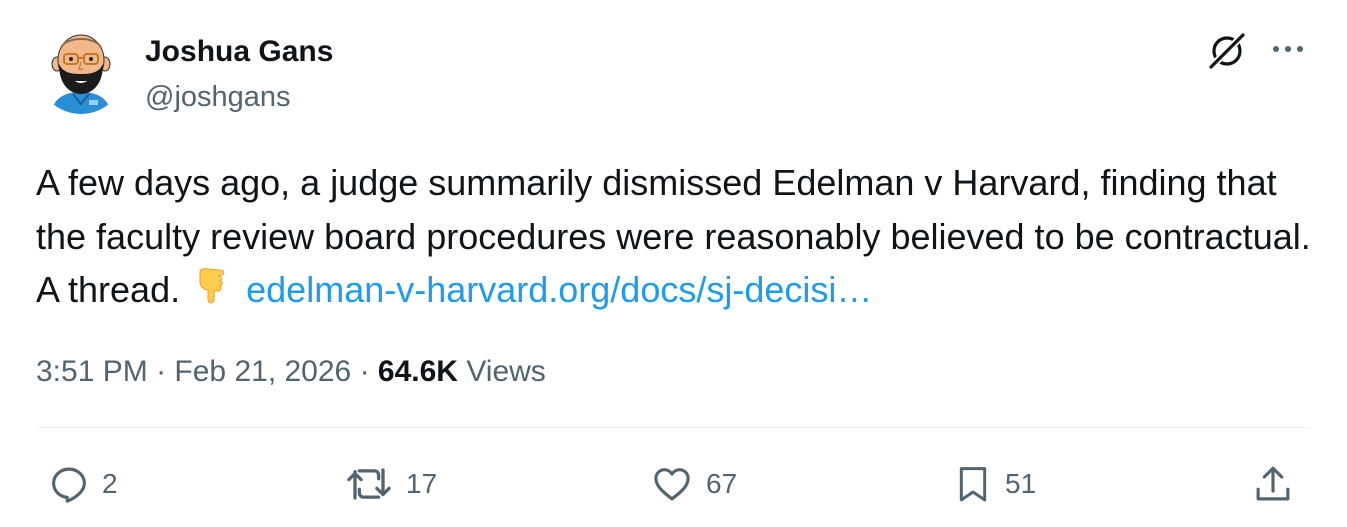 This screenshot has height=527, width=1347. I want to click on tweet-meta: 3:51 PM · Feb 21, 2026 · 64.6K Views, so click(291, 372).